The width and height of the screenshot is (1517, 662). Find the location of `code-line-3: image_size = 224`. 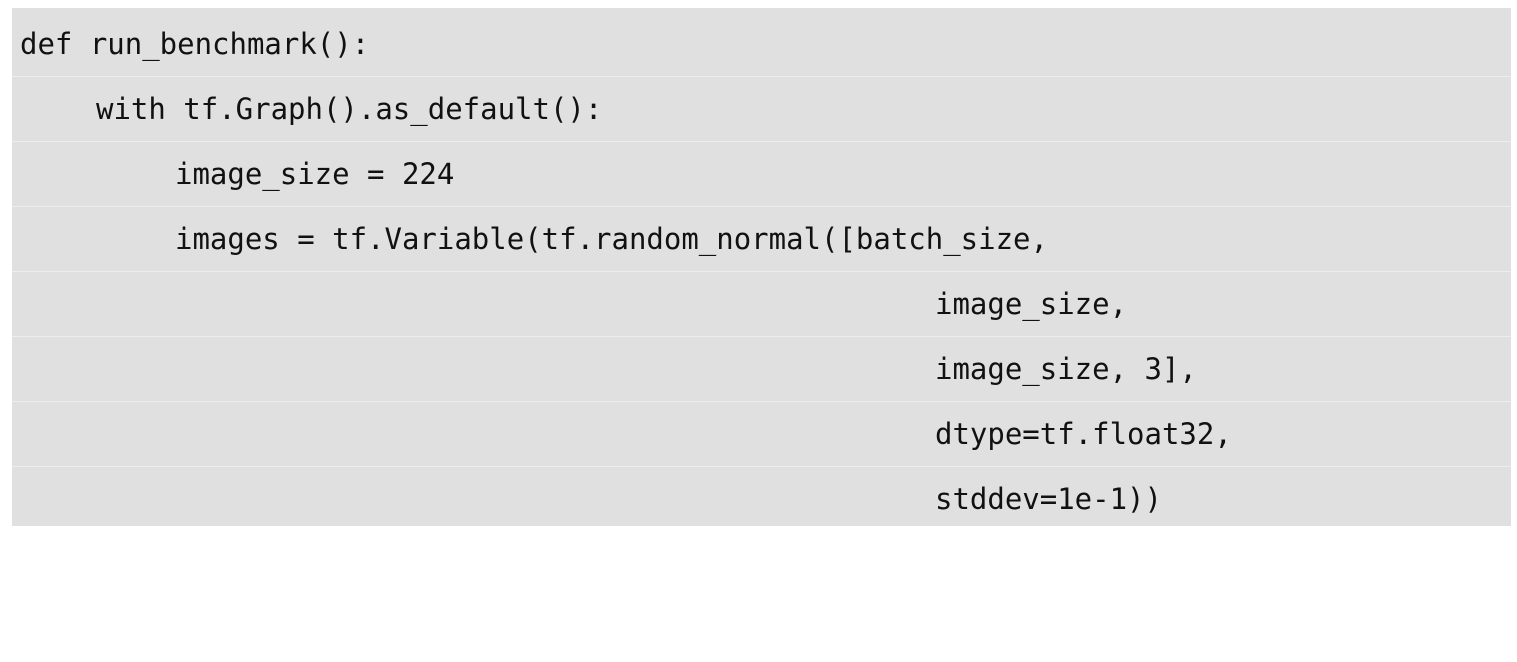

code-line-3: image_size = 224 is located at coordinates (761, 174).